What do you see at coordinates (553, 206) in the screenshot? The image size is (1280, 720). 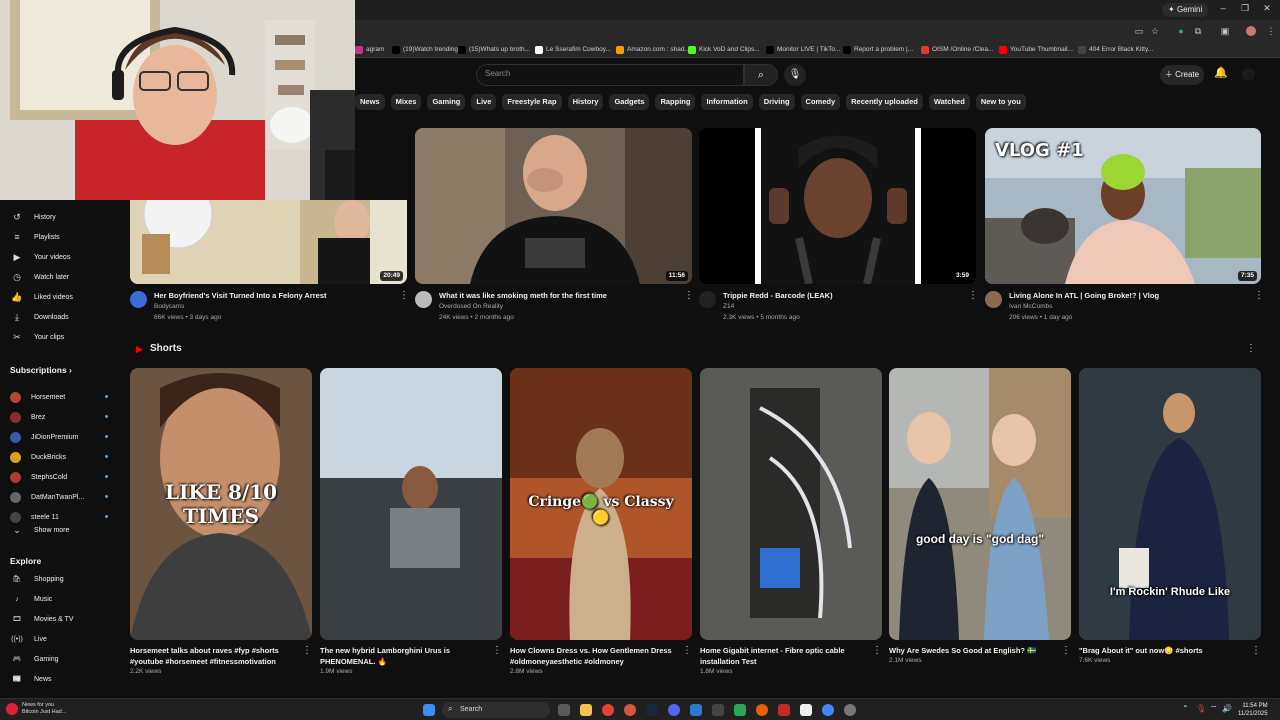 I see `video-thumbnail: 11:56` at bounding box center [553, 206].